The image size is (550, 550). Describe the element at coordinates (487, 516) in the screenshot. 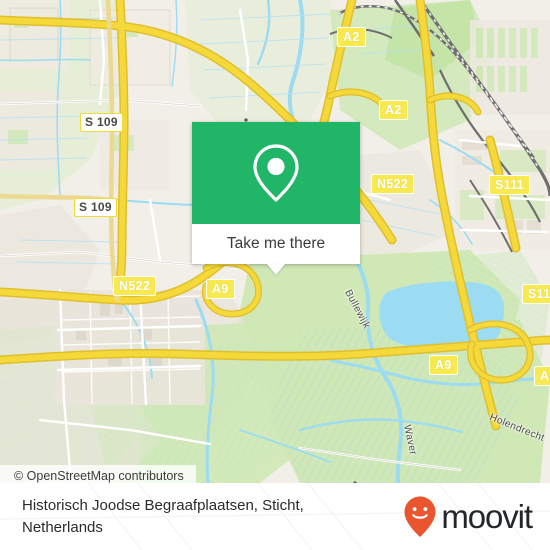

I see `moovit-wordmark: moovit` at that location.